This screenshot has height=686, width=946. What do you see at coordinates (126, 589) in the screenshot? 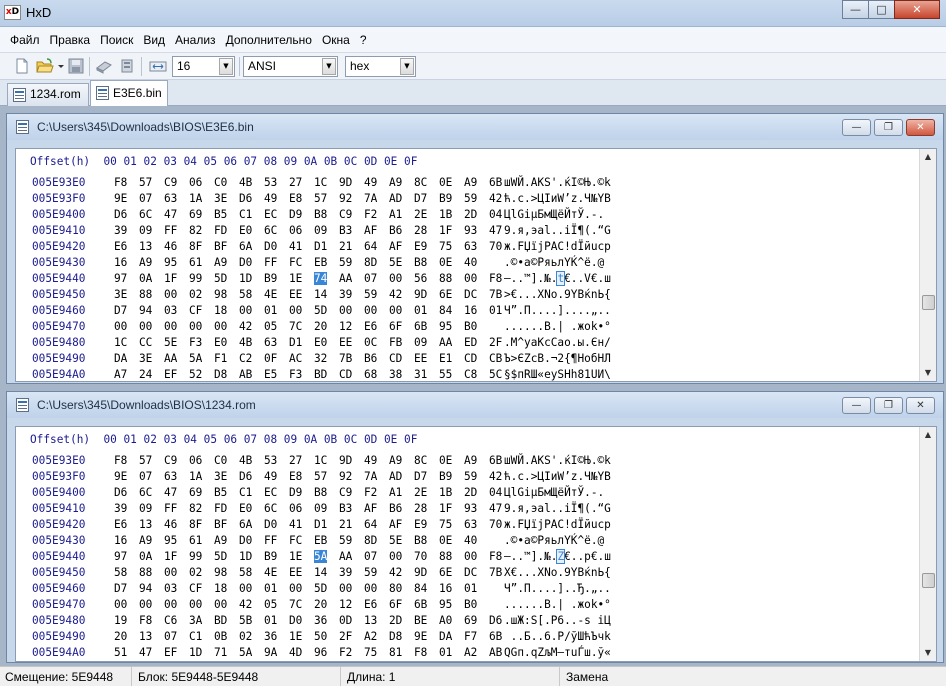
I see `hex-byte: D7` at bounding box center [126, 589].